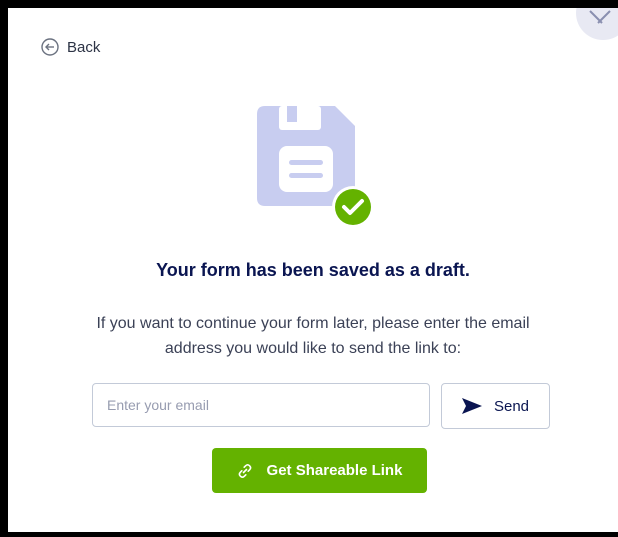  I want to click on dialog-title: Your form has been saved as a draft., so click(313, 270).